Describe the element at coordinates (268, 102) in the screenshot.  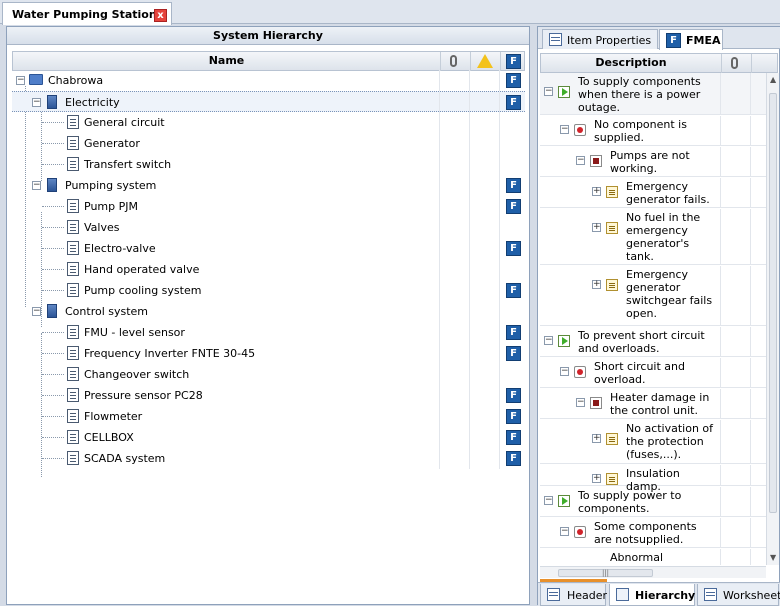
I see `tree-row: − Electricity F` at that location.